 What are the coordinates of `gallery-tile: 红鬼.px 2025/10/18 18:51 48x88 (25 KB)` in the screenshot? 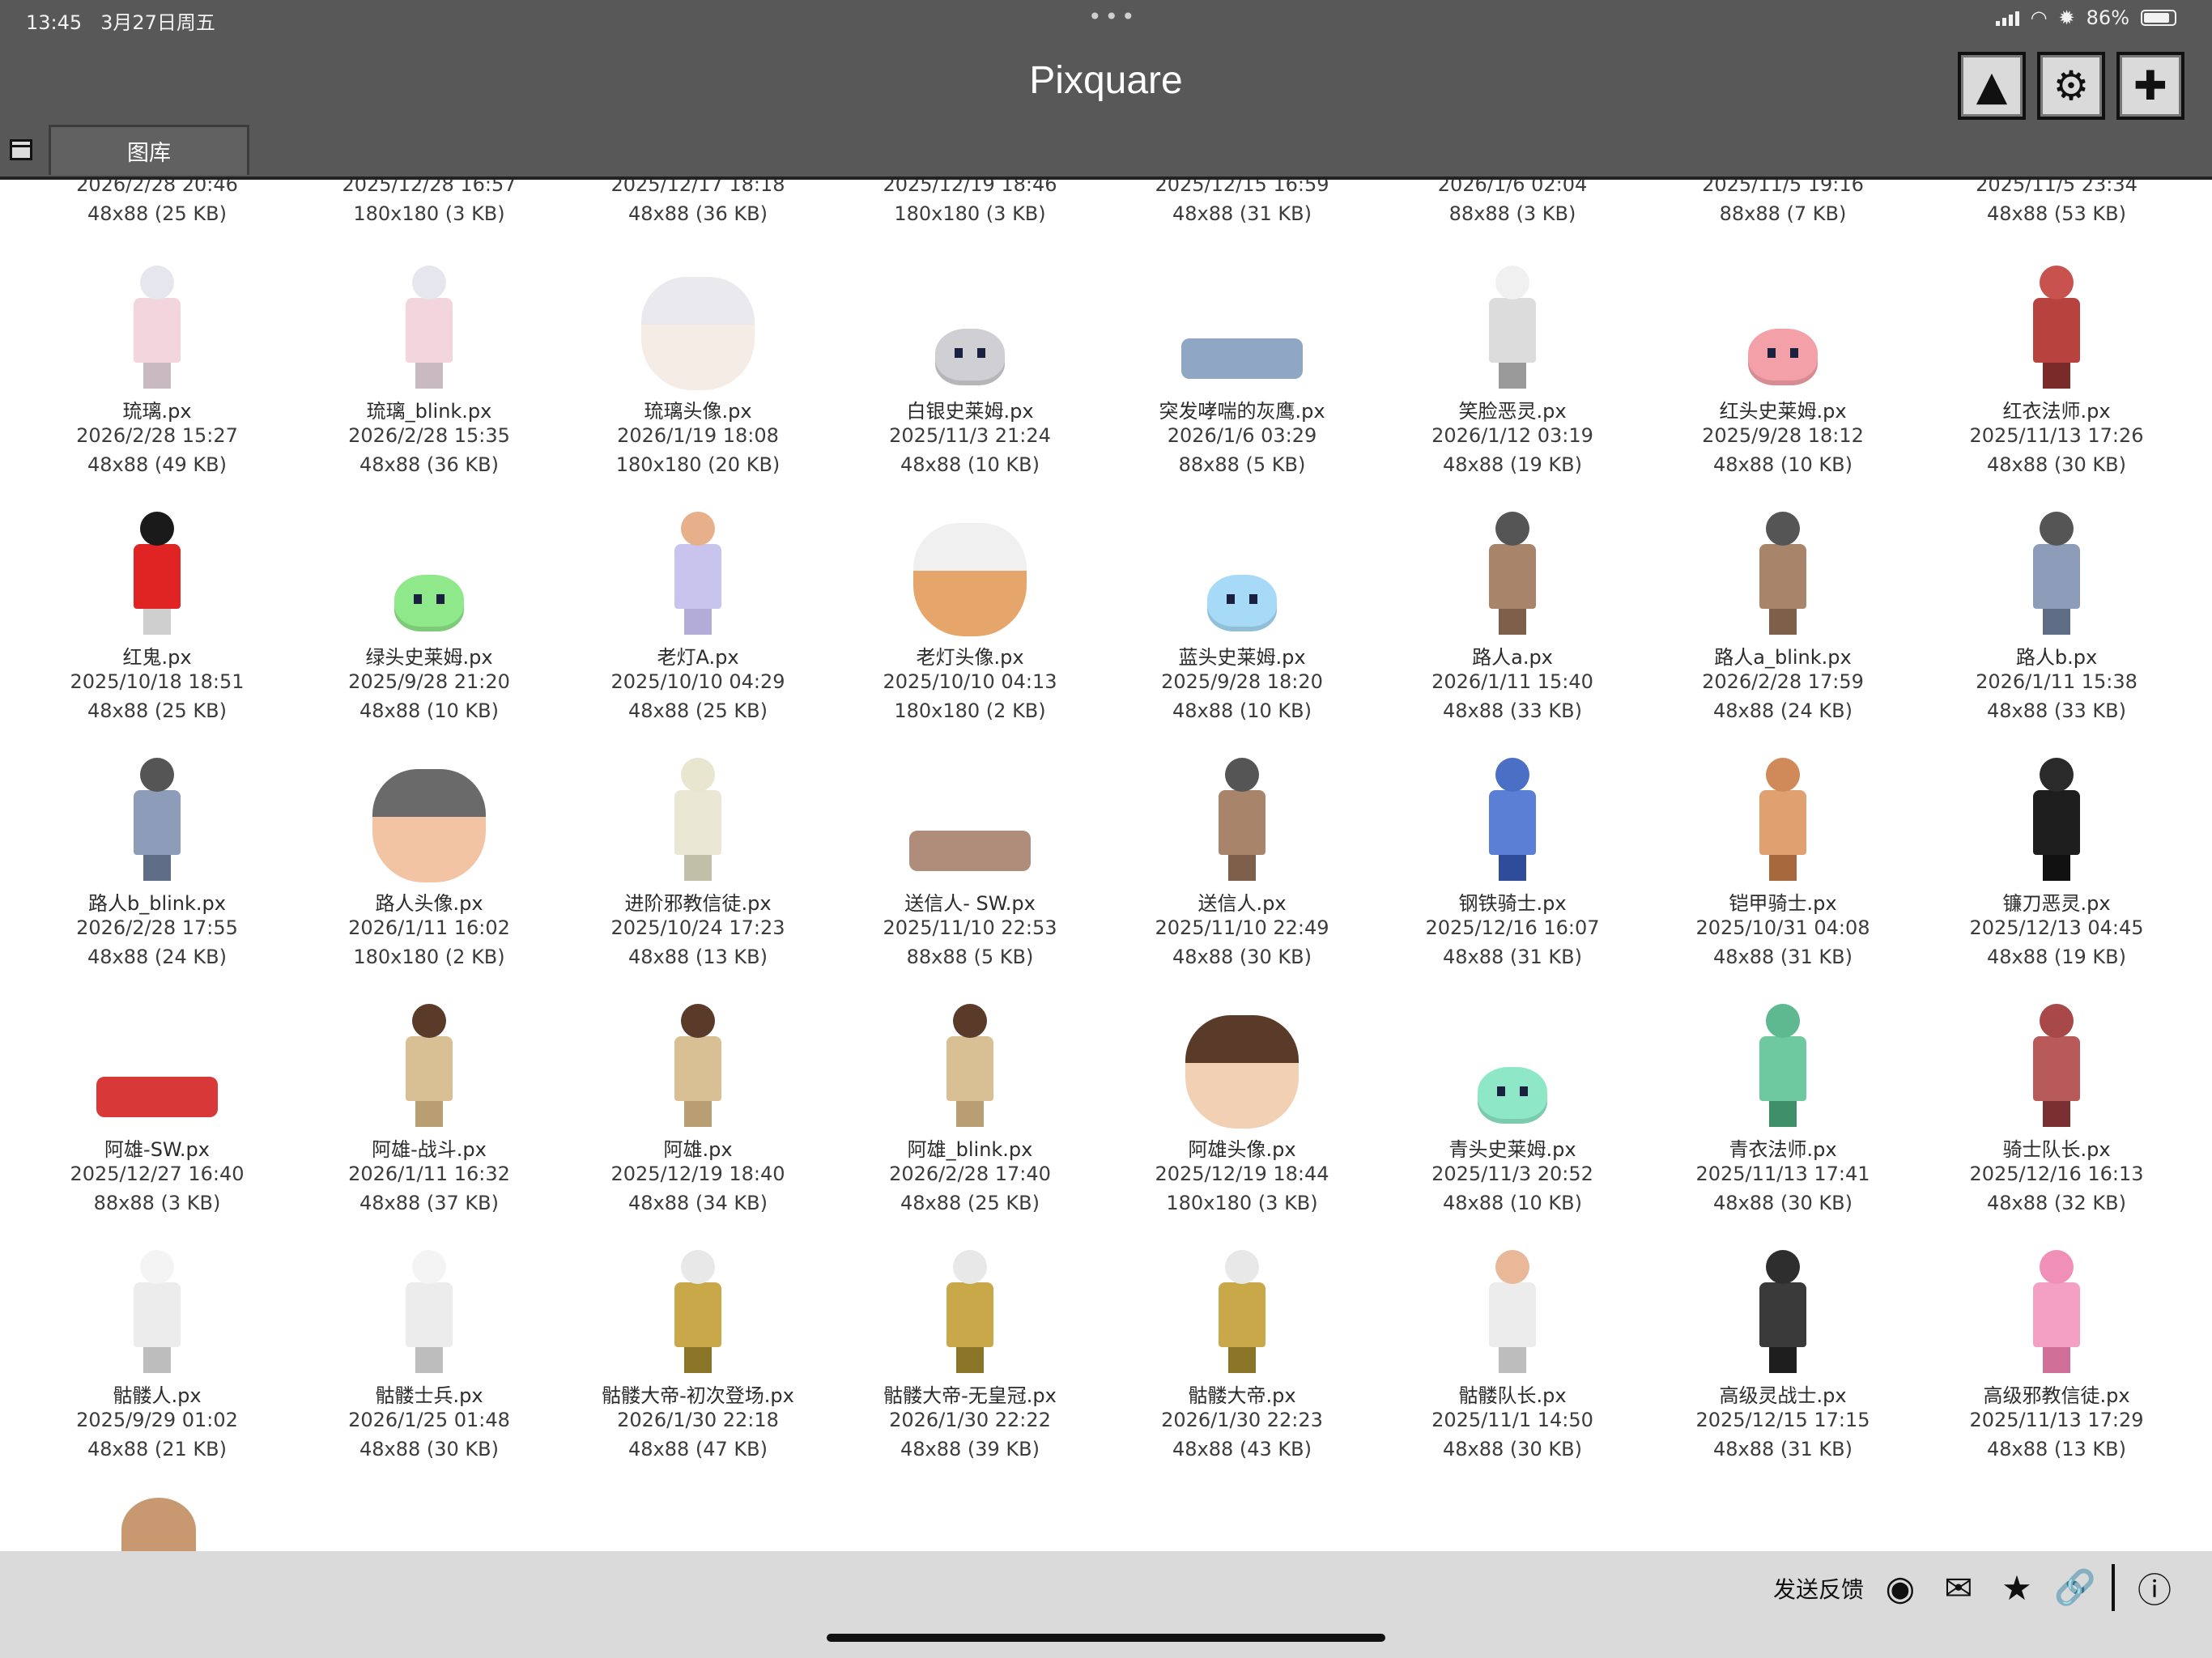 It's located at (157, 615).